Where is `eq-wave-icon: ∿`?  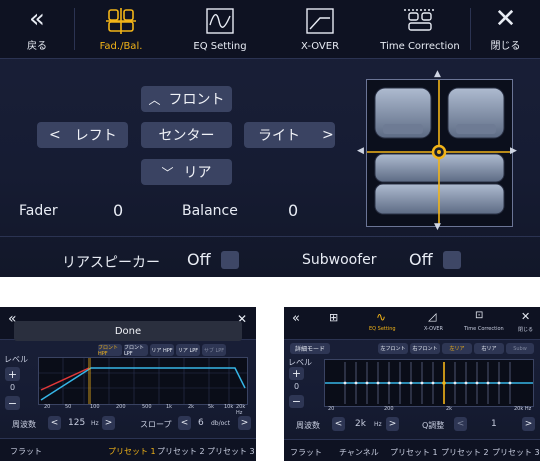
eq-wave-icon: ∿ is located at coordinates (381, 317).